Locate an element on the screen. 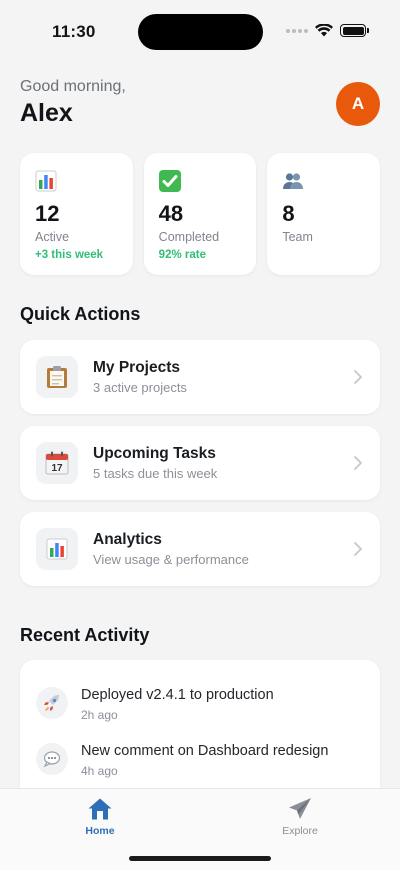 The image size is (400, 870). action-title: Upcoming Tasks is located at coordinates (154, 453).